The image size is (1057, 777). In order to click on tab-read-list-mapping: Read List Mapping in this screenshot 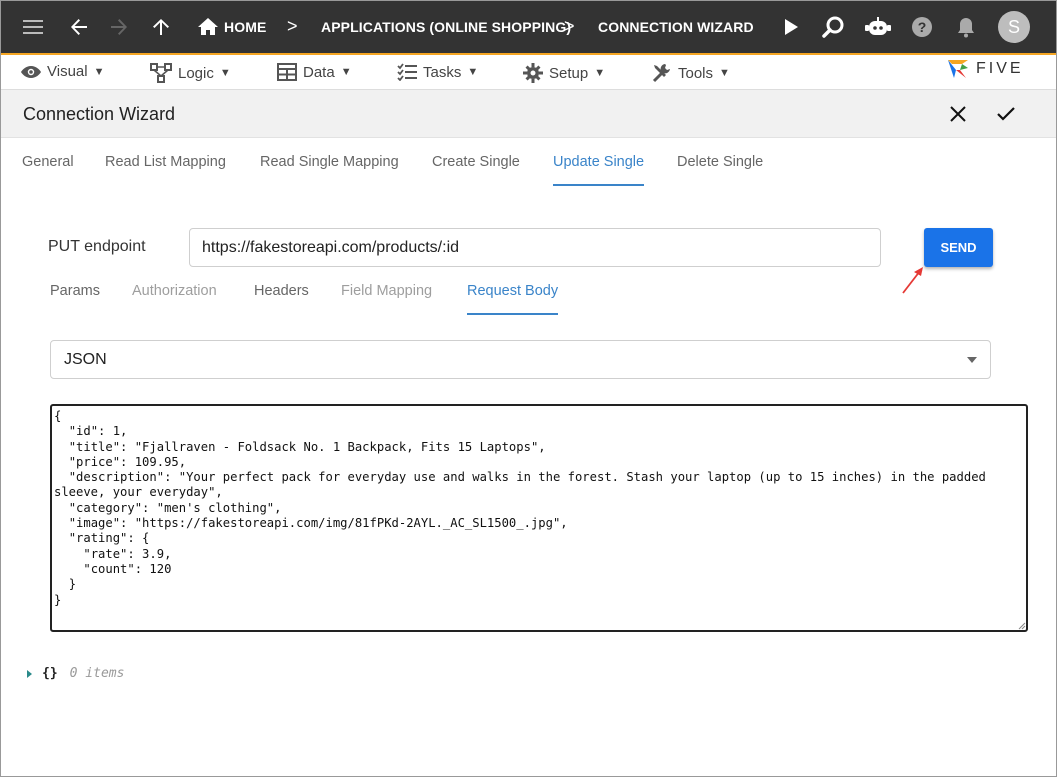, I will do `click(165, 169)`.